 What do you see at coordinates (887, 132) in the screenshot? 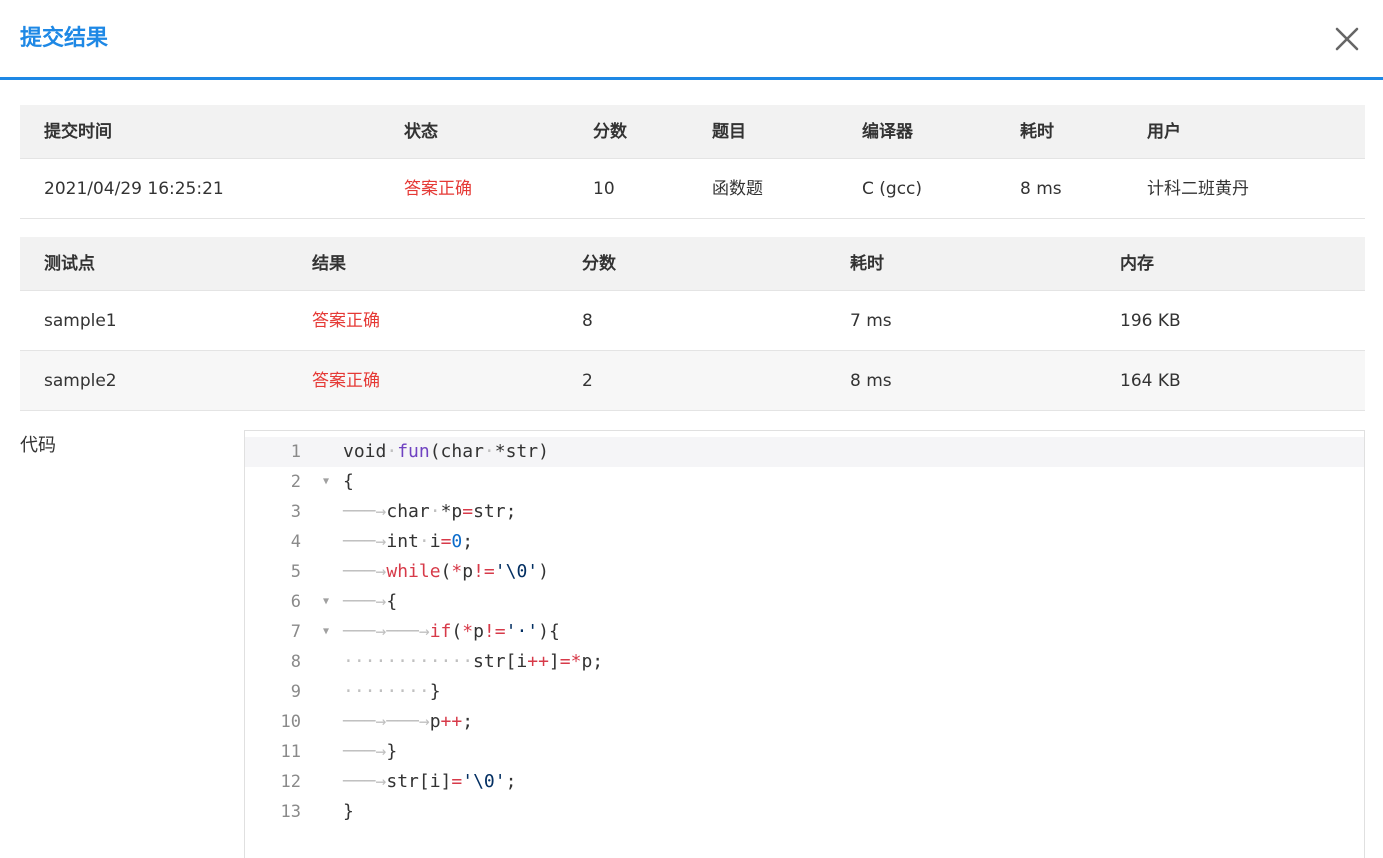
I see `header-compiler: 编译器` at bounding box center [887, 132].